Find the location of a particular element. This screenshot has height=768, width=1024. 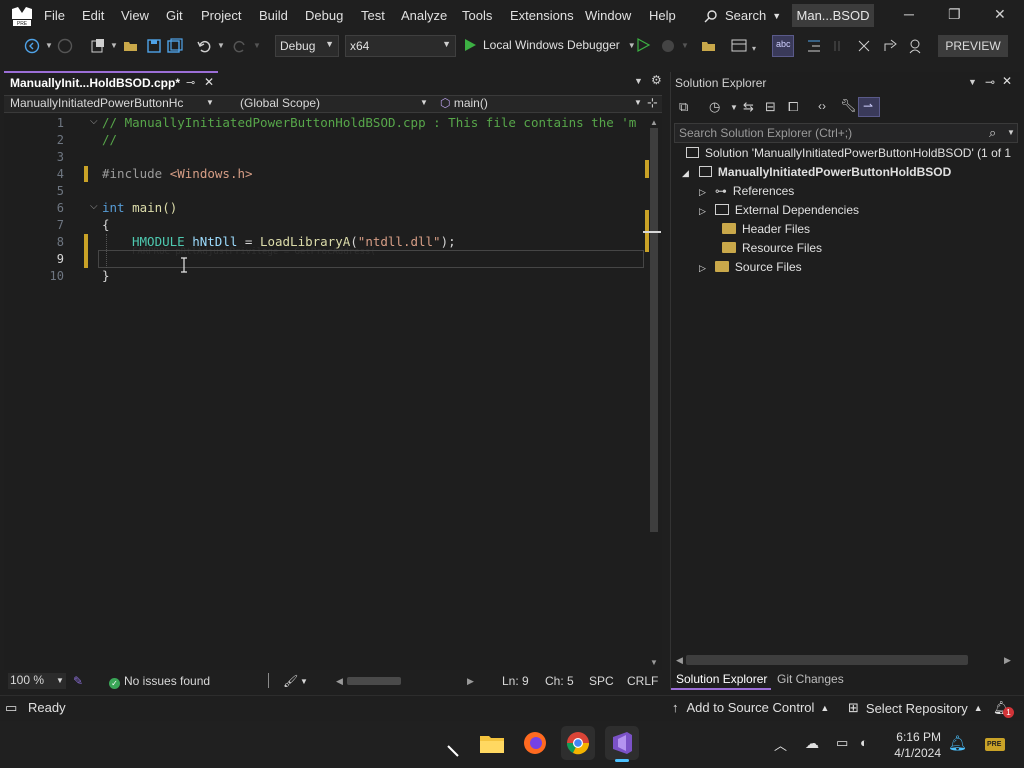

tab-git-changes: Git Changes is located at coordinates (810, 679).